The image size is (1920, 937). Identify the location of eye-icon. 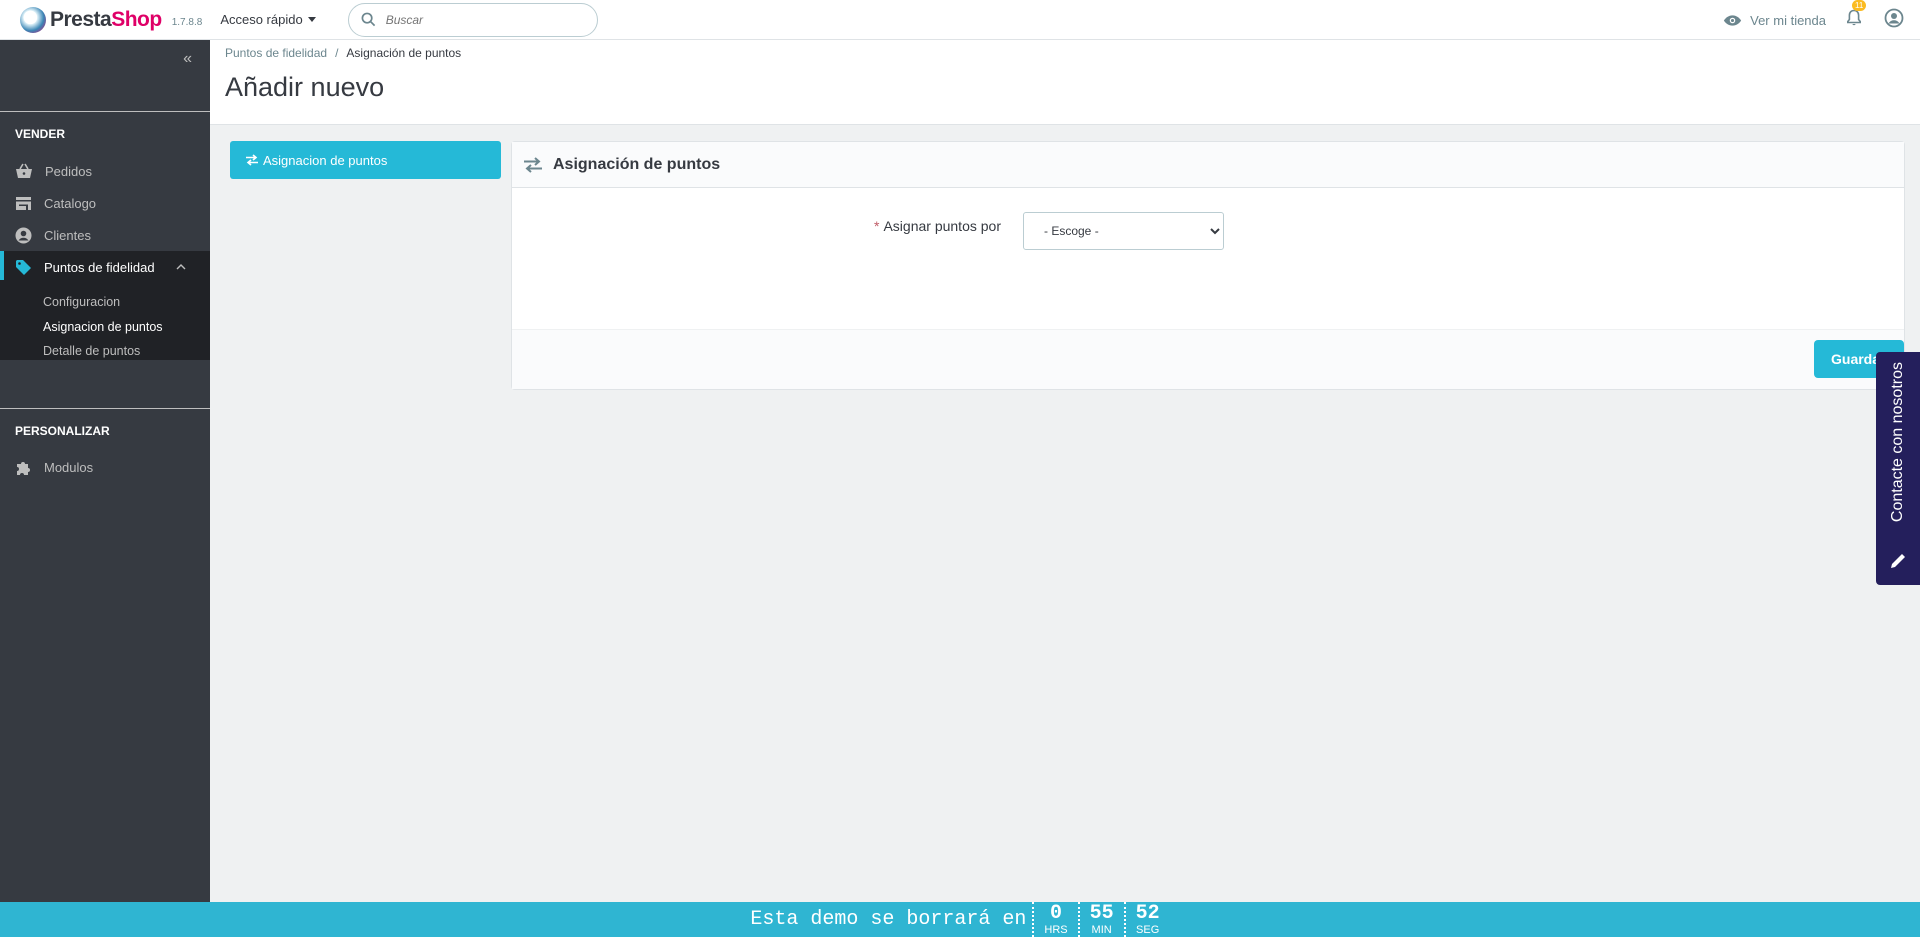
(1732, 20).